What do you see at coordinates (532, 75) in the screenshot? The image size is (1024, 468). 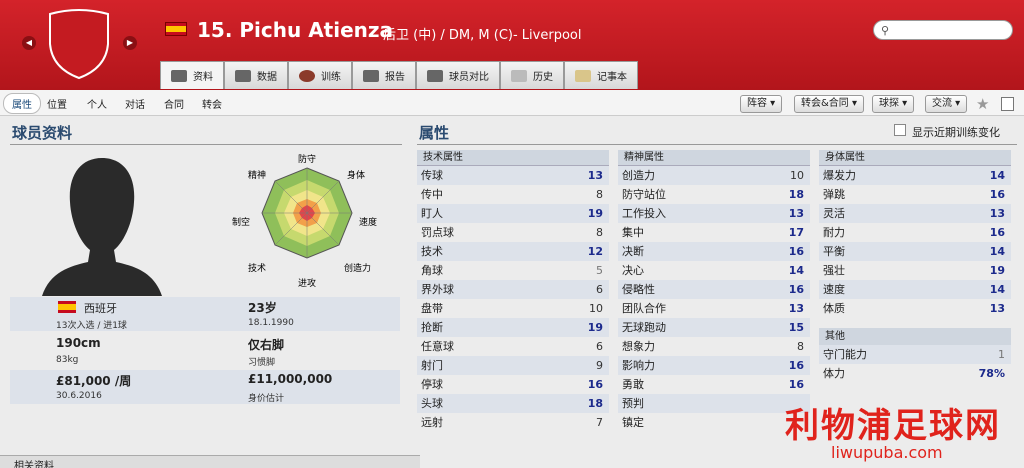 I see `tab-history: 历史` at bounding box center [532, 75].